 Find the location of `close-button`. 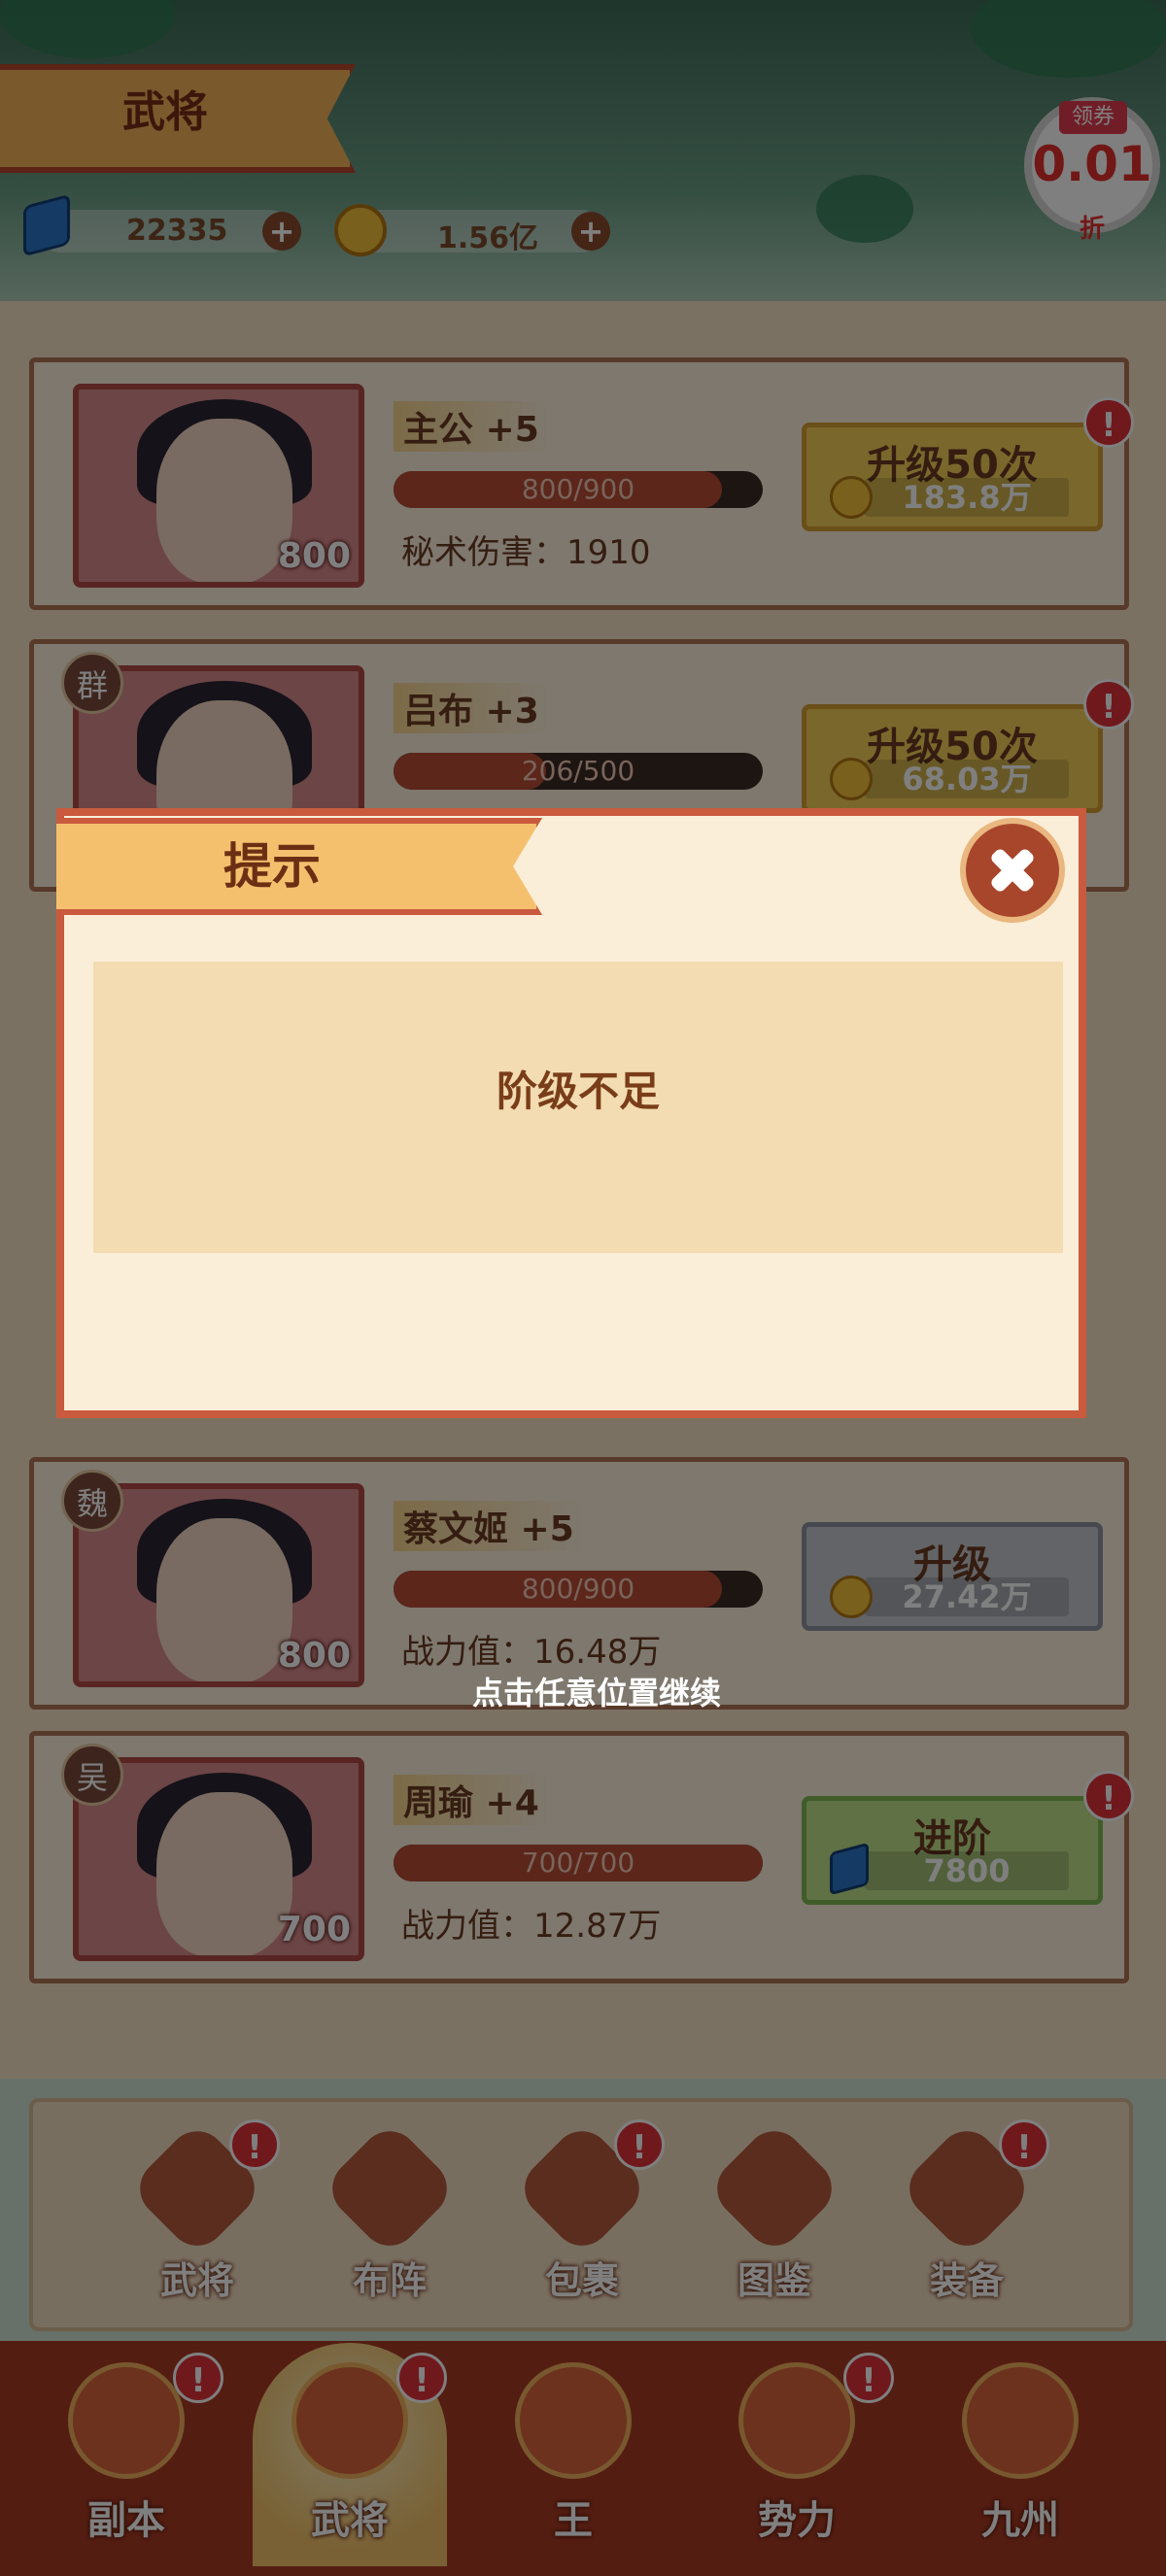

close-button is located at coordinates (1012, 870).